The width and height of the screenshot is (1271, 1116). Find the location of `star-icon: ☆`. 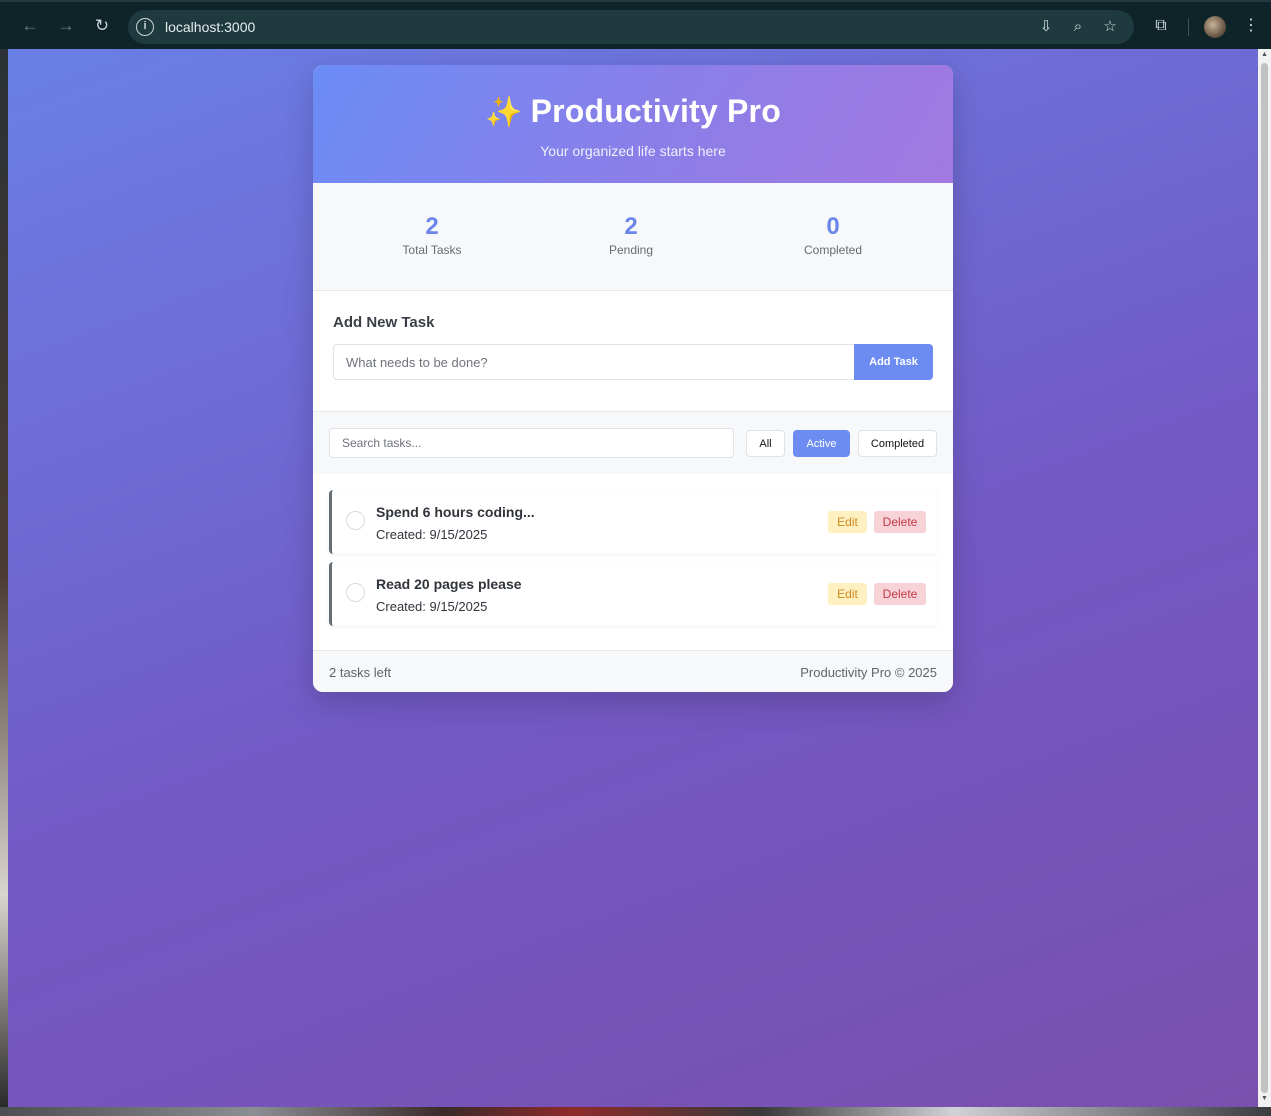

star-icon: ☆ is located at coordinates (1110, 27).